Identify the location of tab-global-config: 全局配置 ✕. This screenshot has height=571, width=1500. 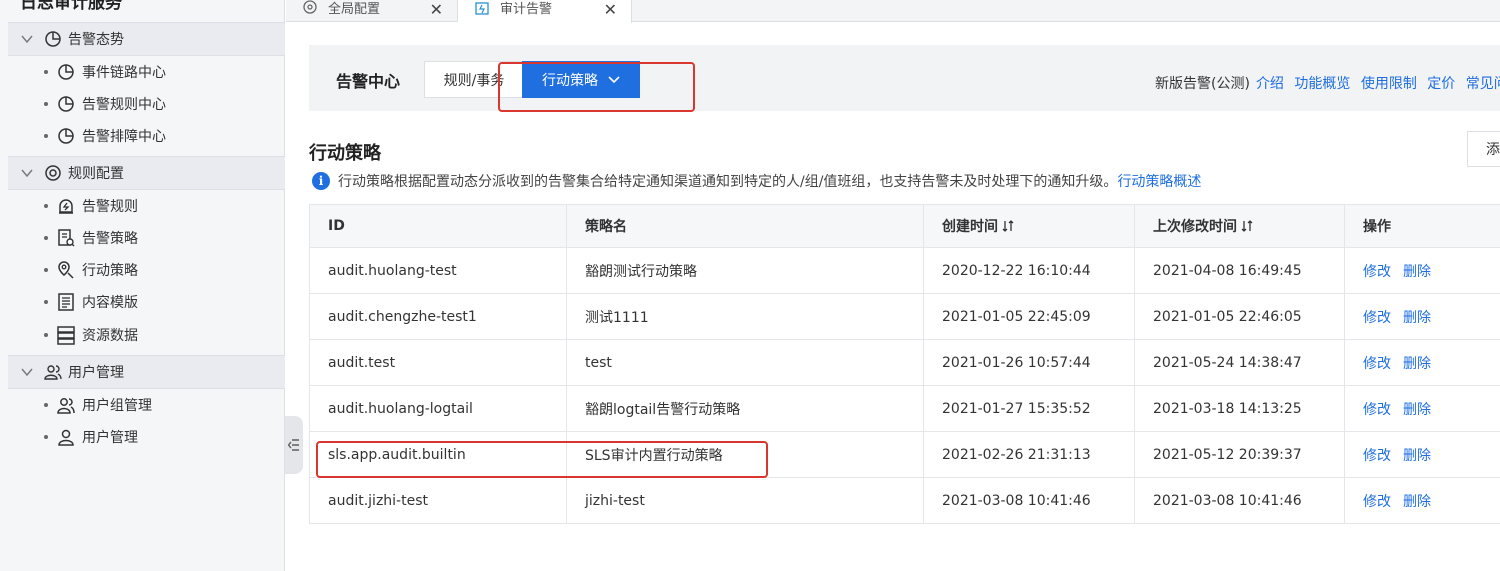
(372, 11).